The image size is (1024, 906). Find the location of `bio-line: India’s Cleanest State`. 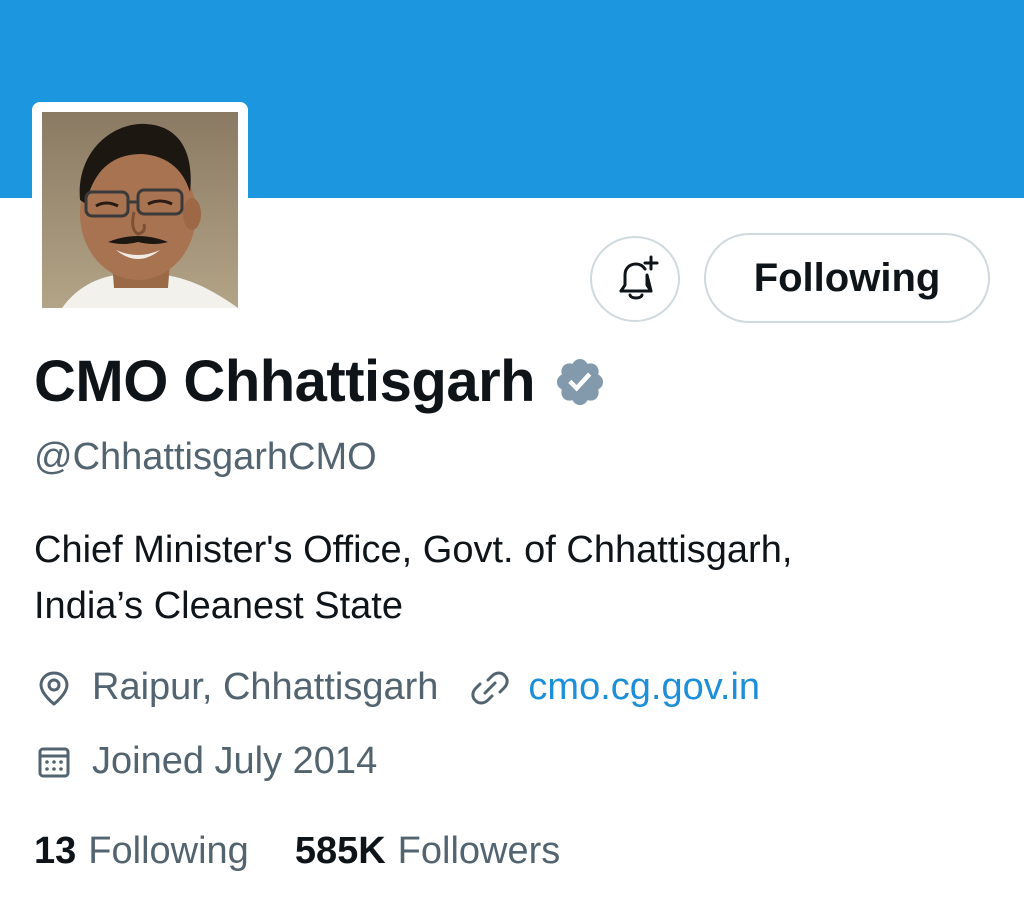

bio-line: India’s Cleanest State is located at coordinates (218, 606).